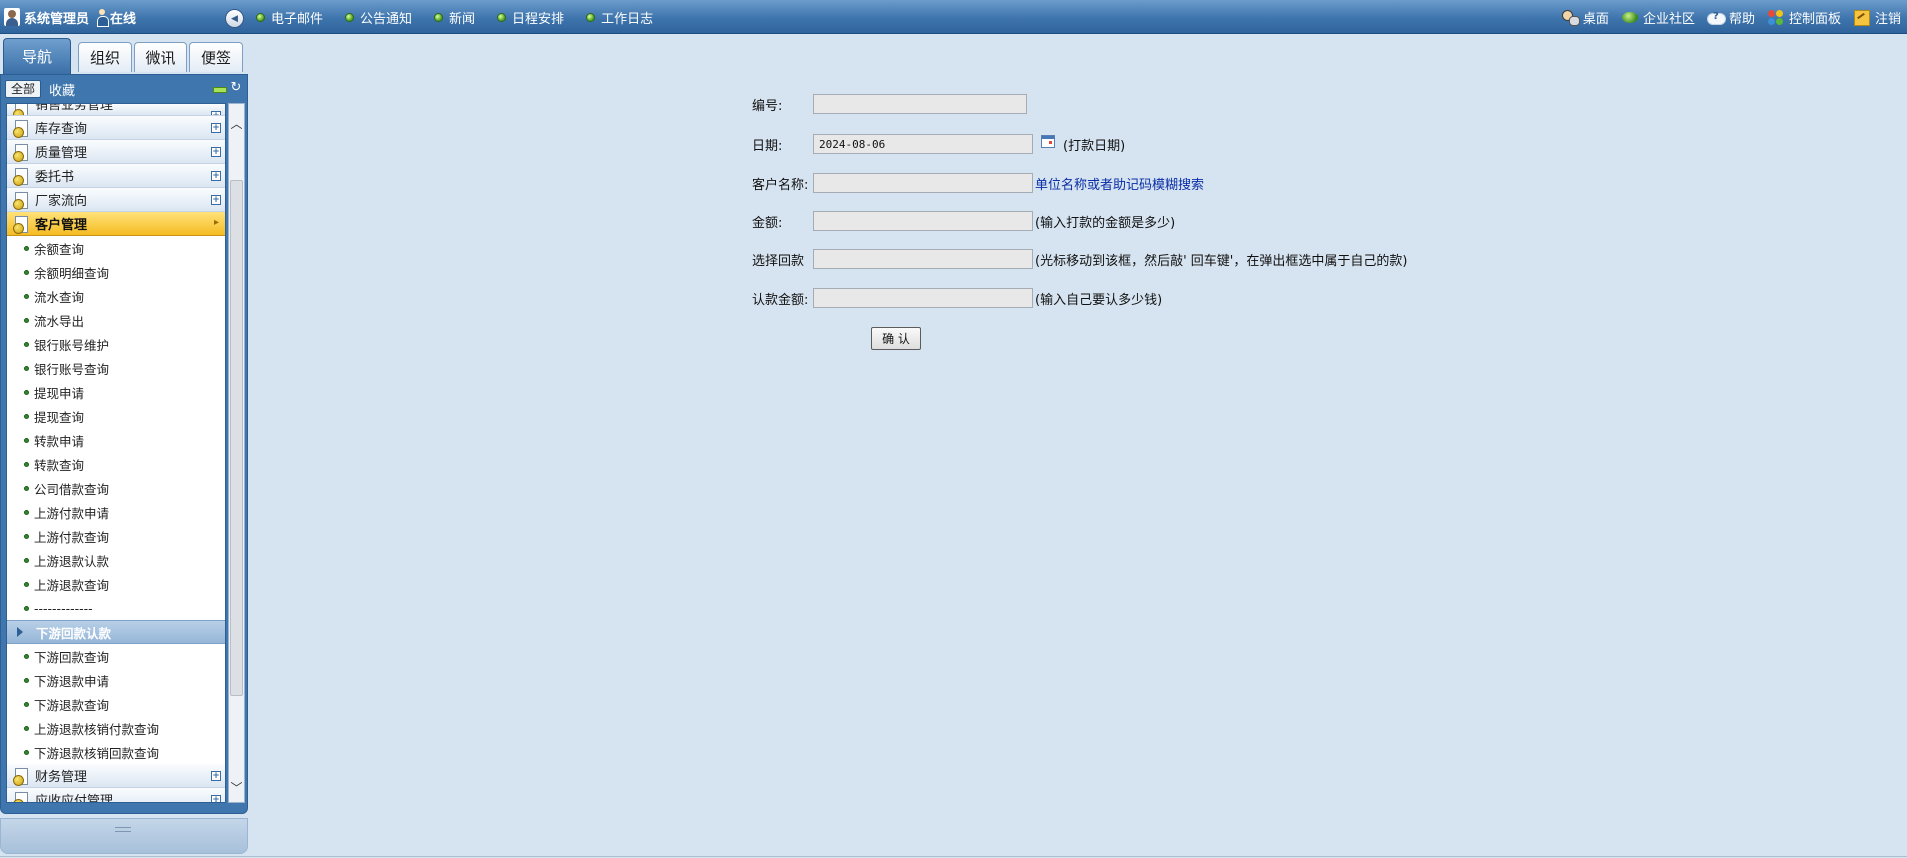  Describe the element at coordinates (236, 124) in the screenshot. I see `scroll-up-icon: ︿` at that location.